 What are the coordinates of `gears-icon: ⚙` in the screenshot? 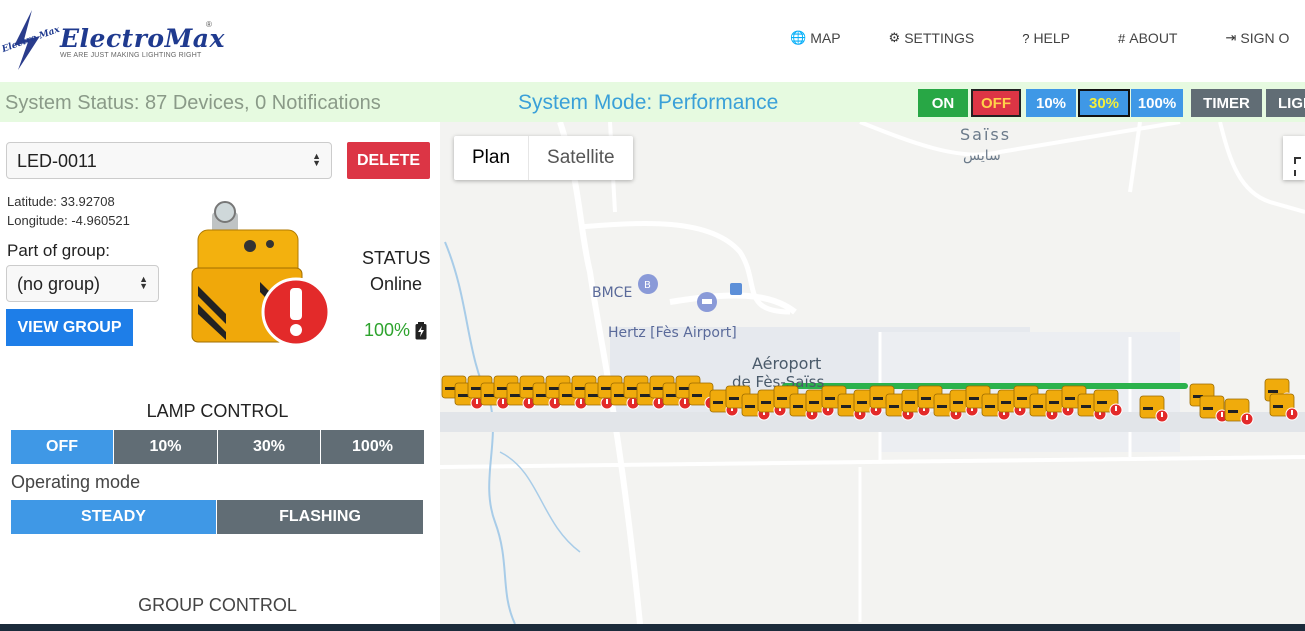 It's located at (894, 37).